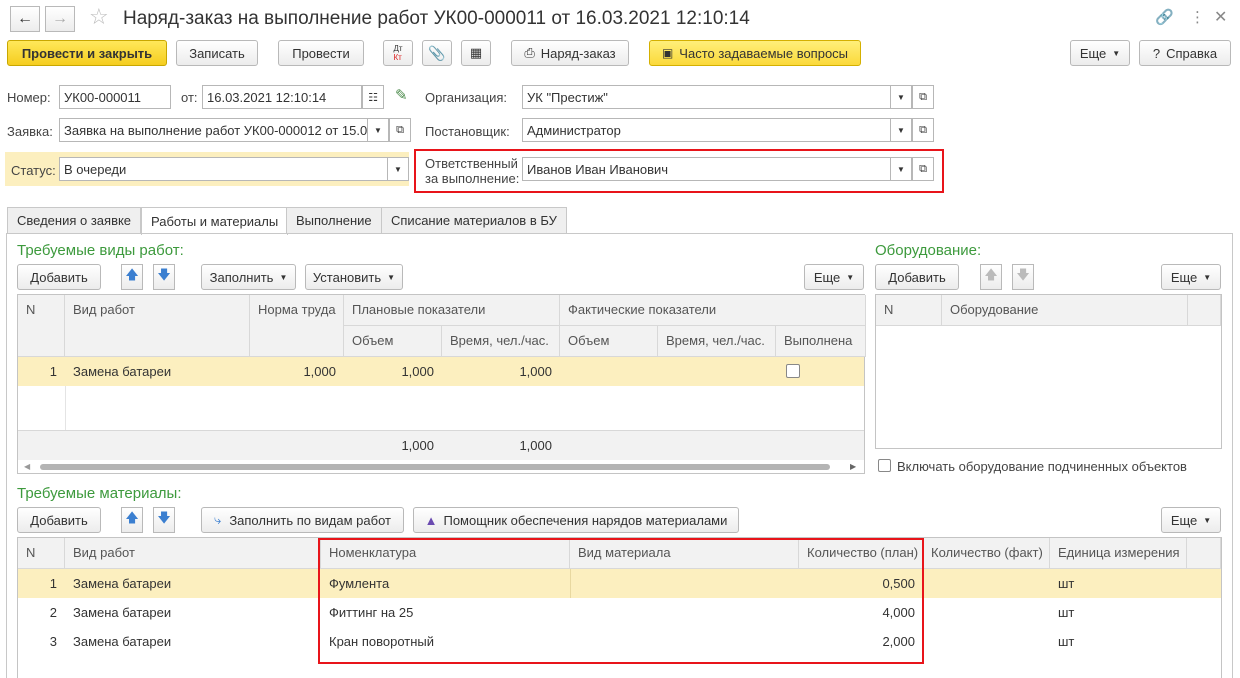  Describe the element at coordinates (834, 277) in the screenshot. I see `works-more-button: Еще ▼` at that location.